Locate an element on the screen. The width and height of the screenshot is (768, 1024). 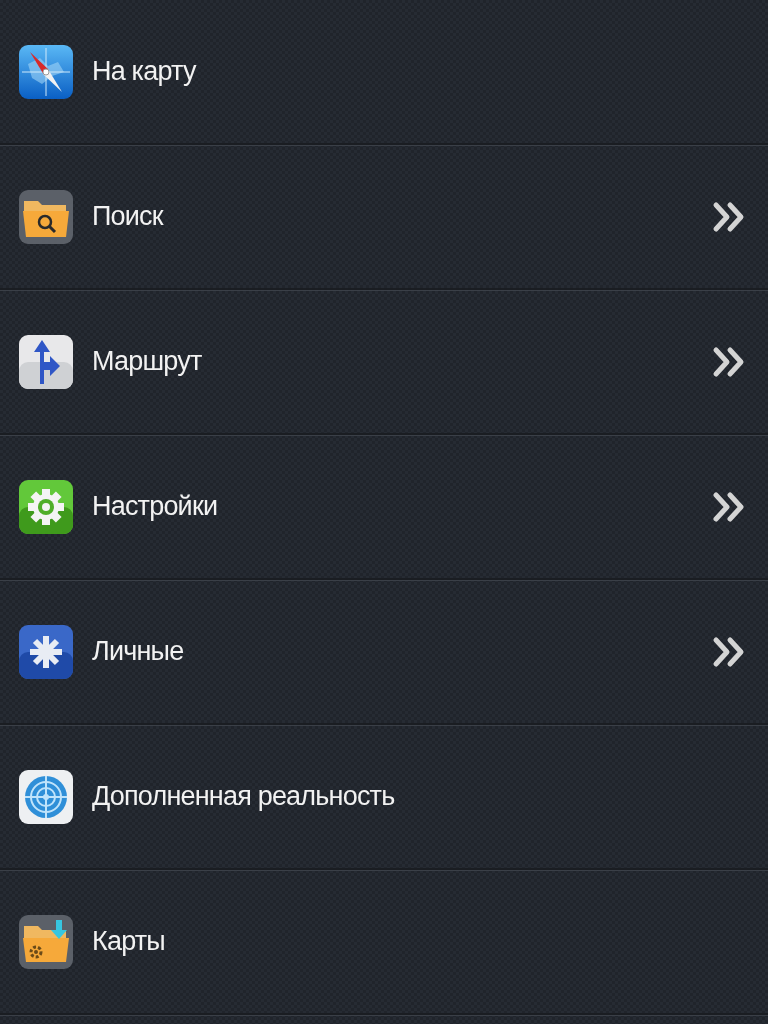
menu-label: Личные is located at coordinates (138, 652).